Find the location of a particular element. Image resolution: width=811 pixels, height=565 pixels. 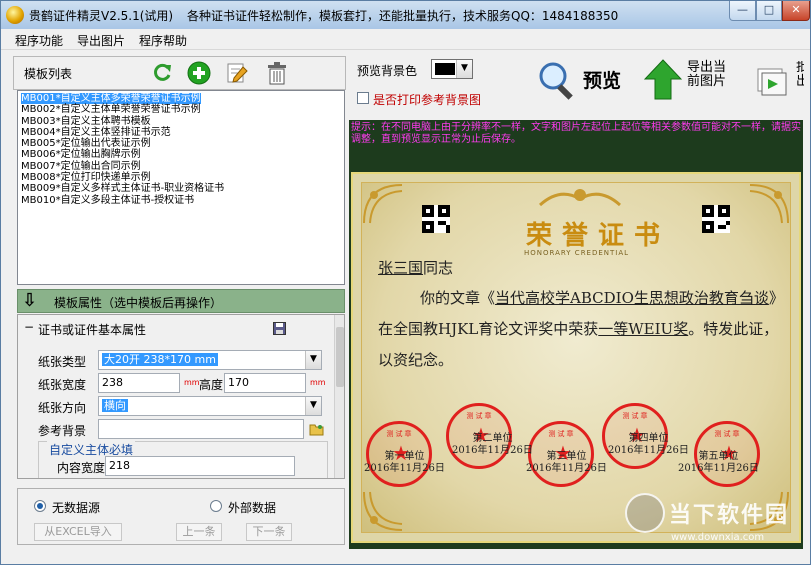

external-data-radio is located at coordinates (216, 506).